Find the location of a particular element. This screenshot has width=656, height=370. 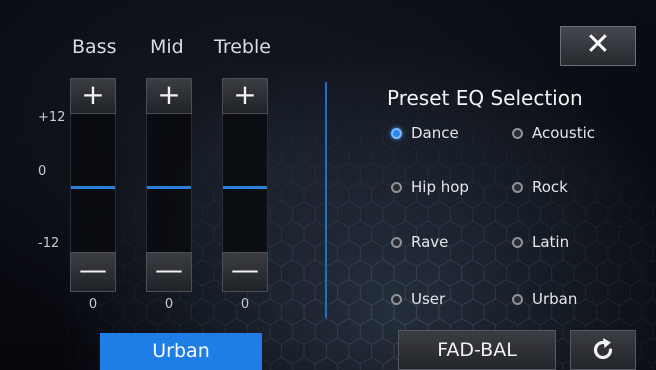

scale-zero-label: 0 is located at coordinates (42, 171).